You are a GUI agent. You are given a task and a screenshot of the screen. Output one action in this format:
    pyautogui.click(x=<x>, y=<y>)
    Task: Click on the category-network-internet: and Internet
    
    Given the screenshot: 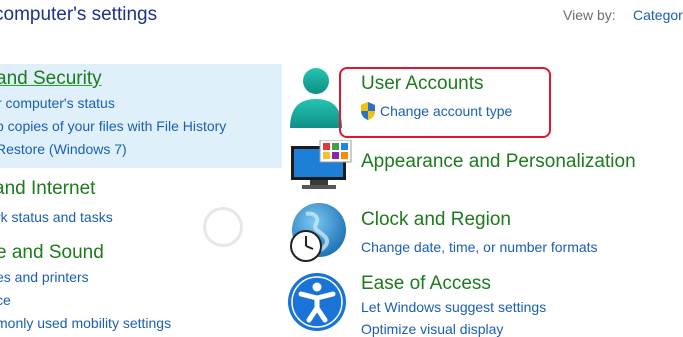 What is the action you would take?
    pyautogui.click(x=47, y=189)
    